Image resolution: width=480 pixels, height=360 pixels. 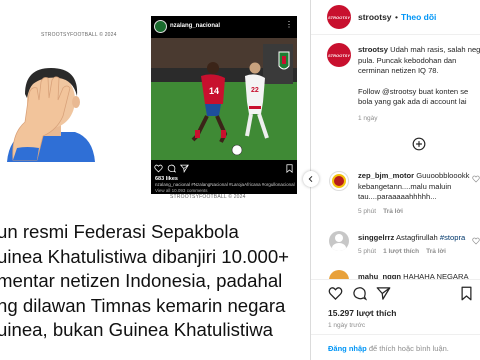 What do you see at coordinates (181, 190) in the screenshot?
I see `embedded-comments-link: View all 10.093 comments` at bounding box center [181, 190].